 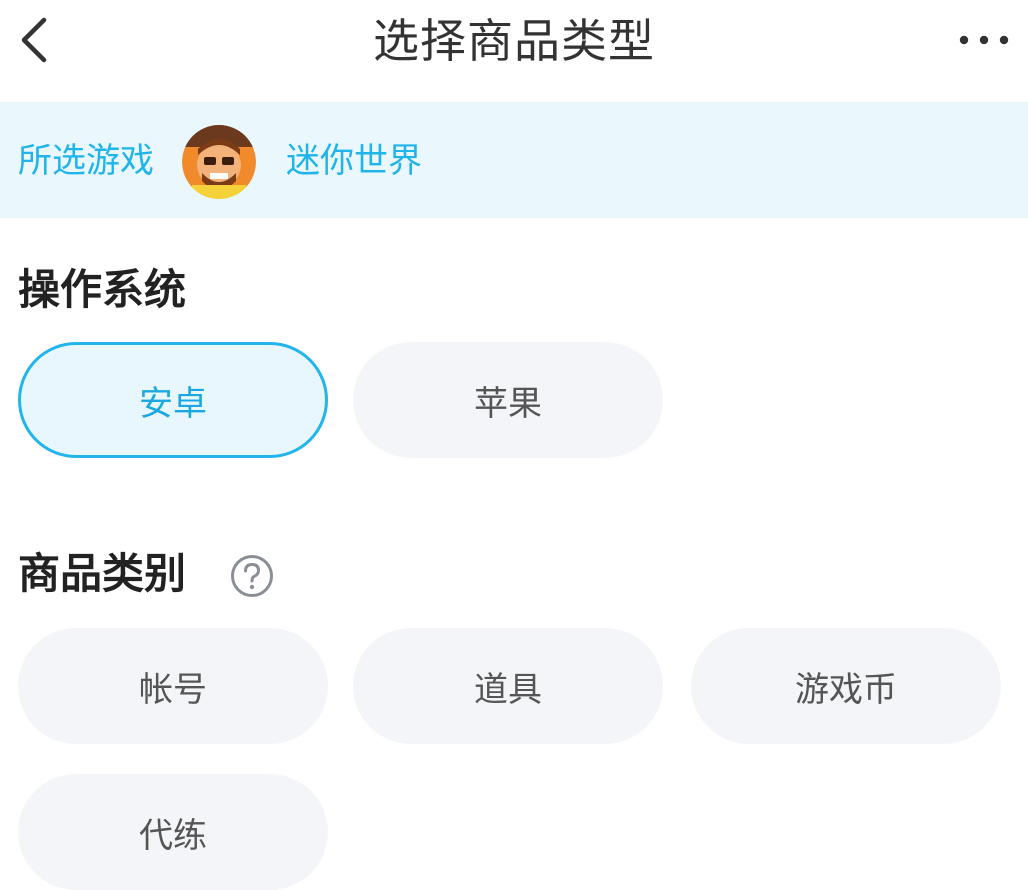 I want to click on category-option-boosting: 代练, so click(x=173, y=832).